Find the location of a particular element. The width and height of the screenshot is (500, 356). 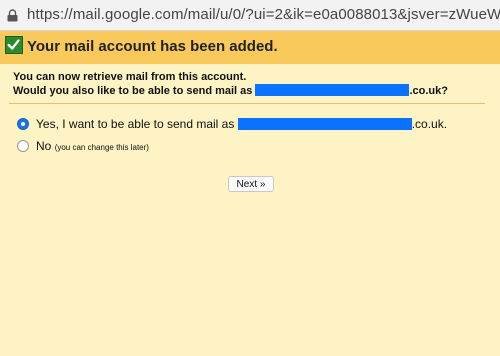

info-line-2-suffix: .co.uk? is located at coordinates (428, 91).